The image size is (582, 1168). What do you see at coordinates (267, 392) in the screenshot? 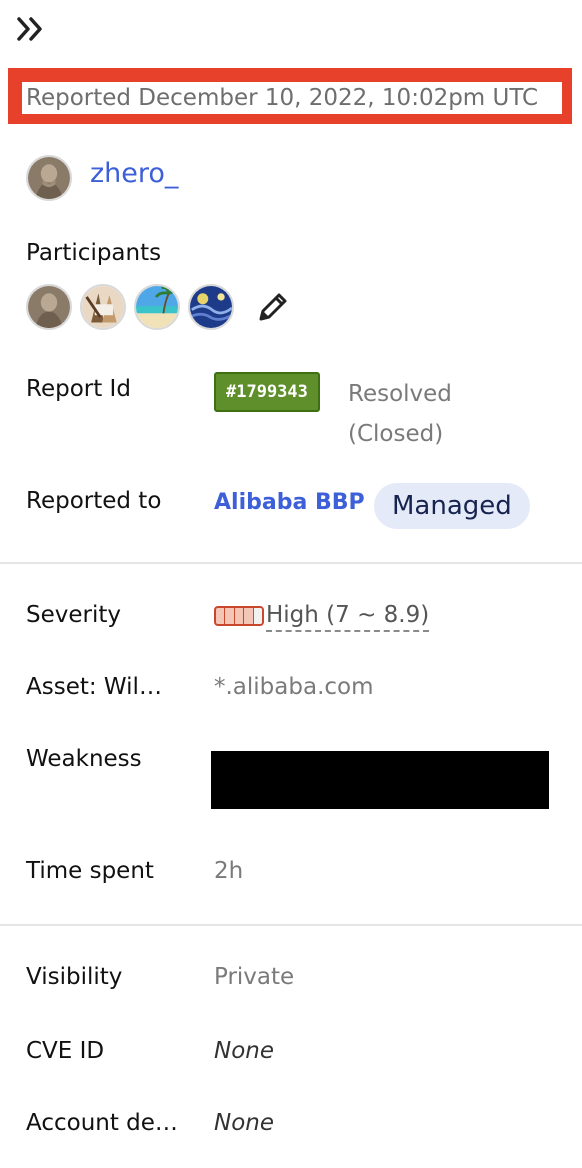
I see `report-id-badge: #1799343` at bounding box center [267, 392].